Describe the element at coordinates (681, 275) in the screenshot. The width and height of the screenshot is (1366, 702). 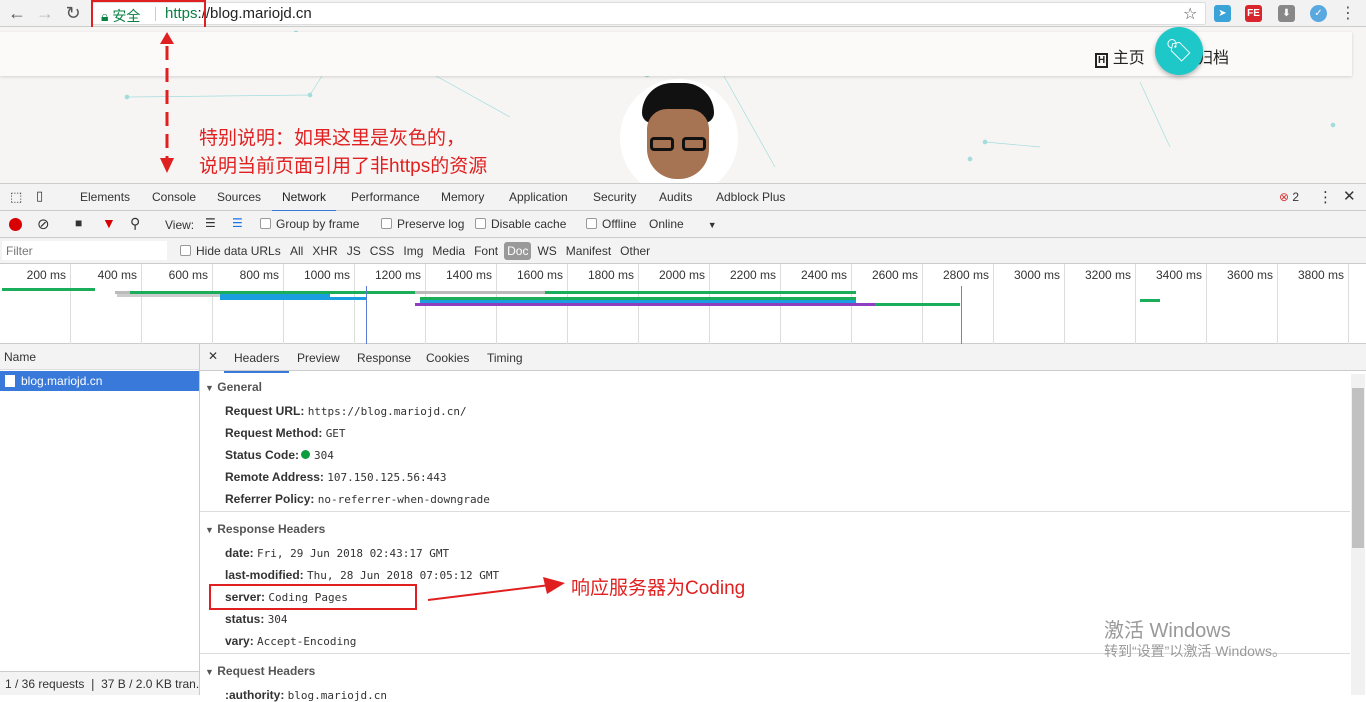
I see `timeline-tick-label: 2000 ms` at that location.